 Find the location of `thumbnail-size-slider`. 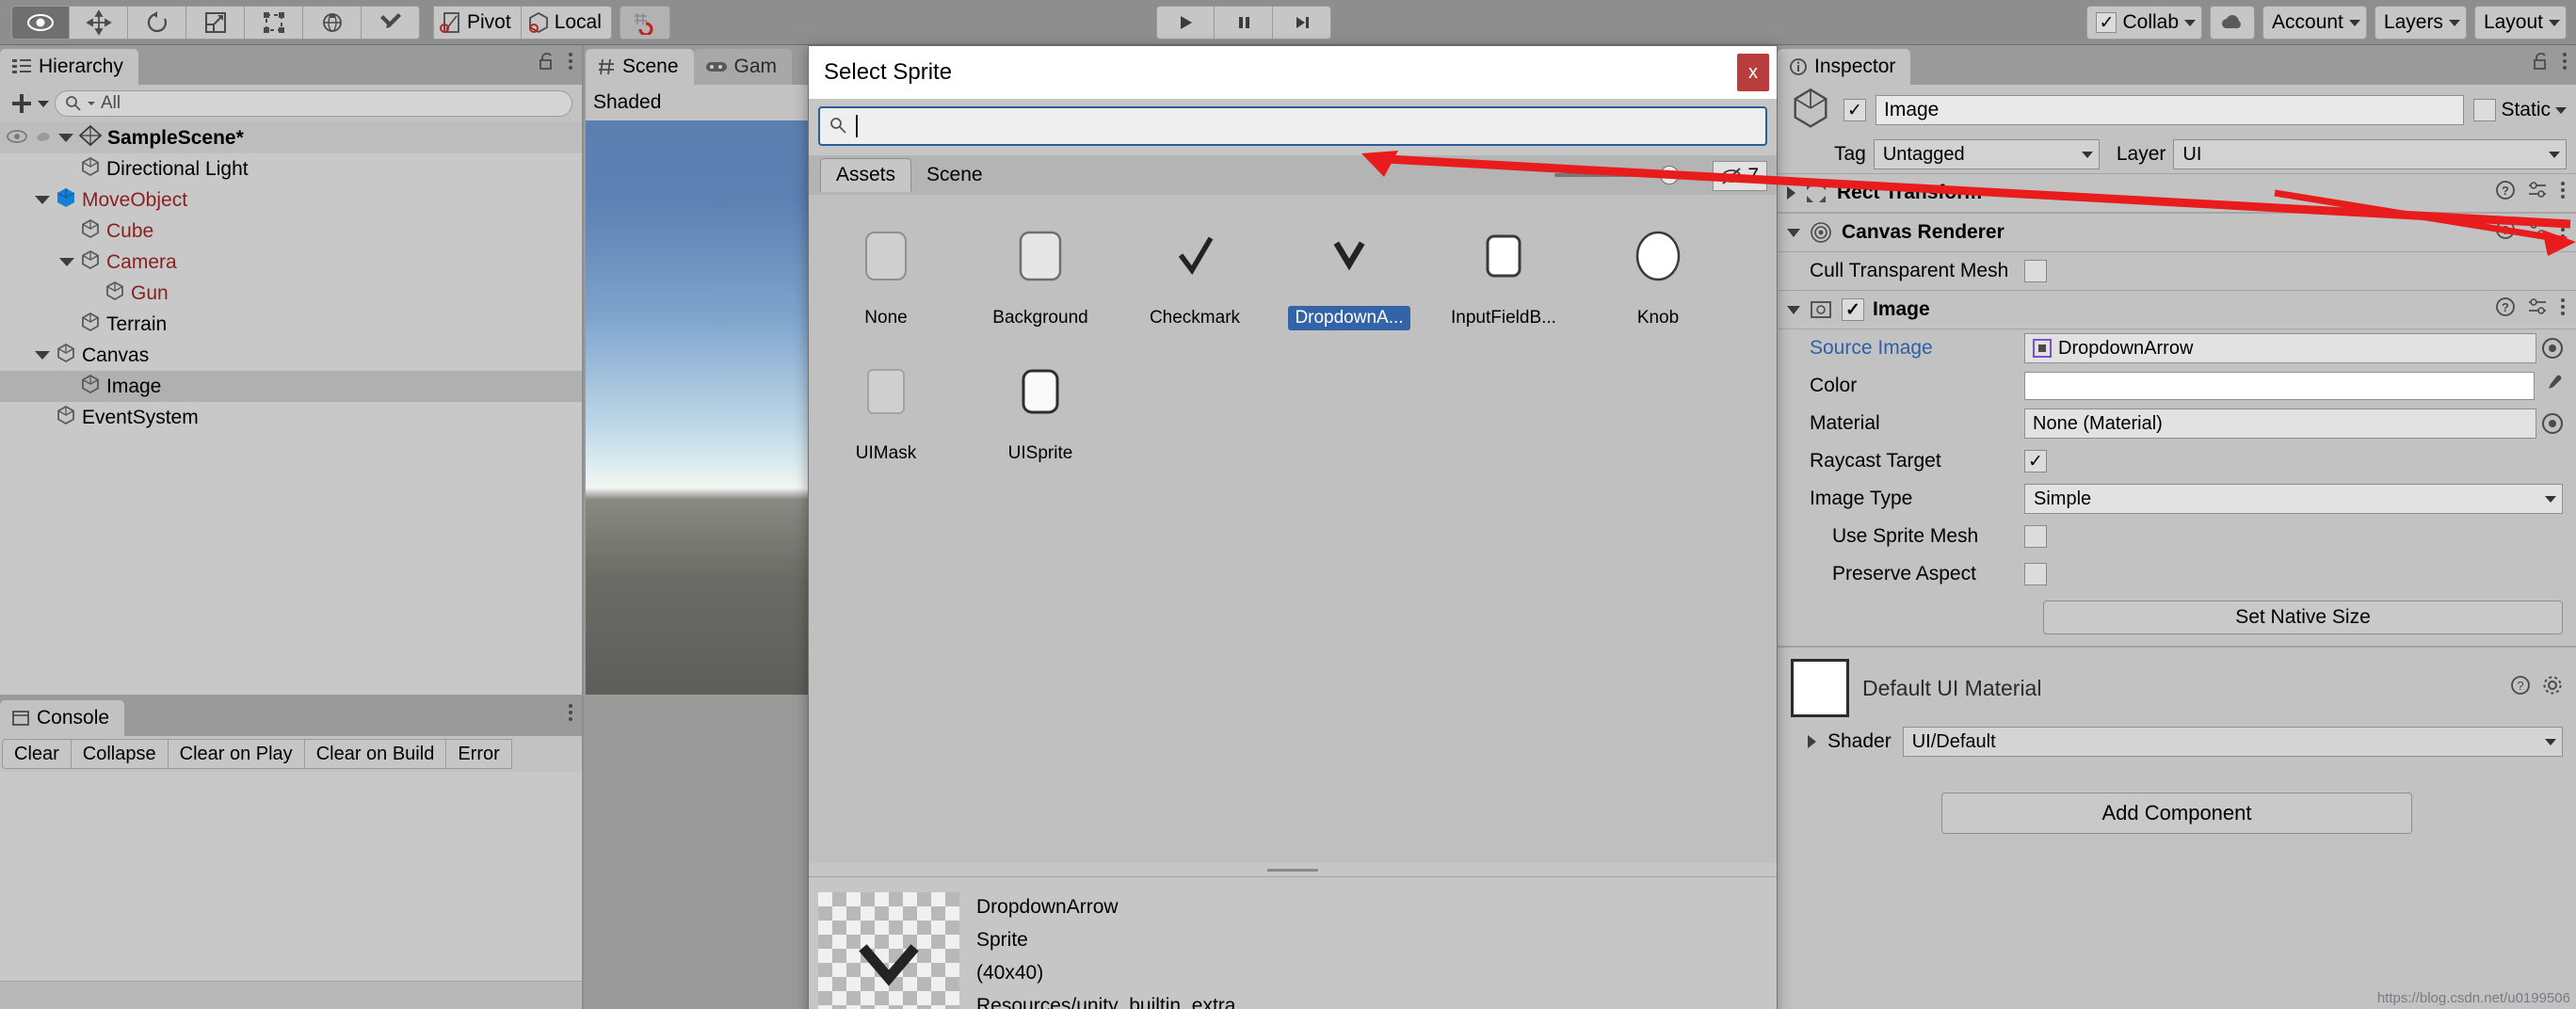

thumbnail-size-slider is located at coordinates (1620, 175).